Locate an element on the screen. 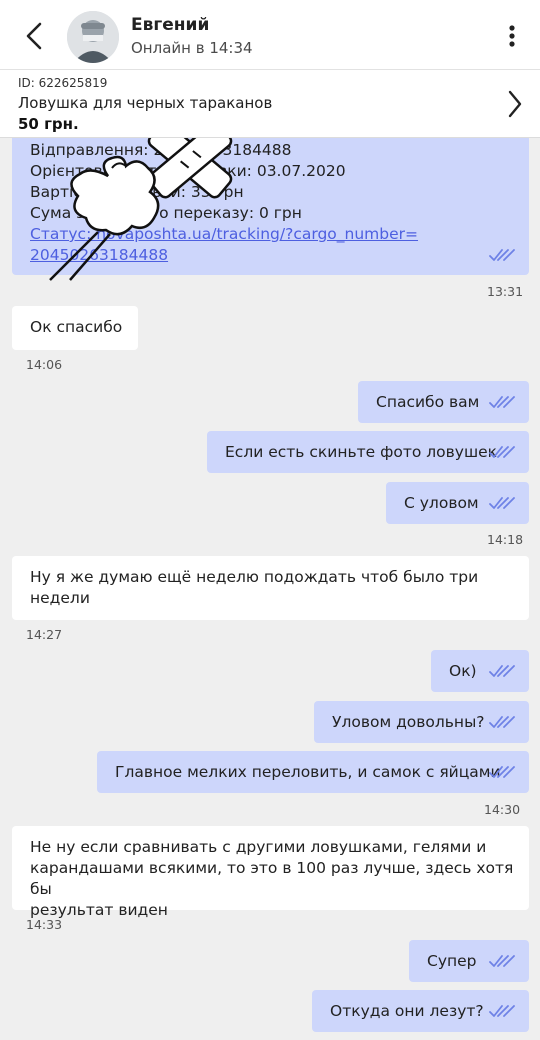 The image size is (540, 1040). product-id: ID: 622625819 is located at coordinates (63, 83).